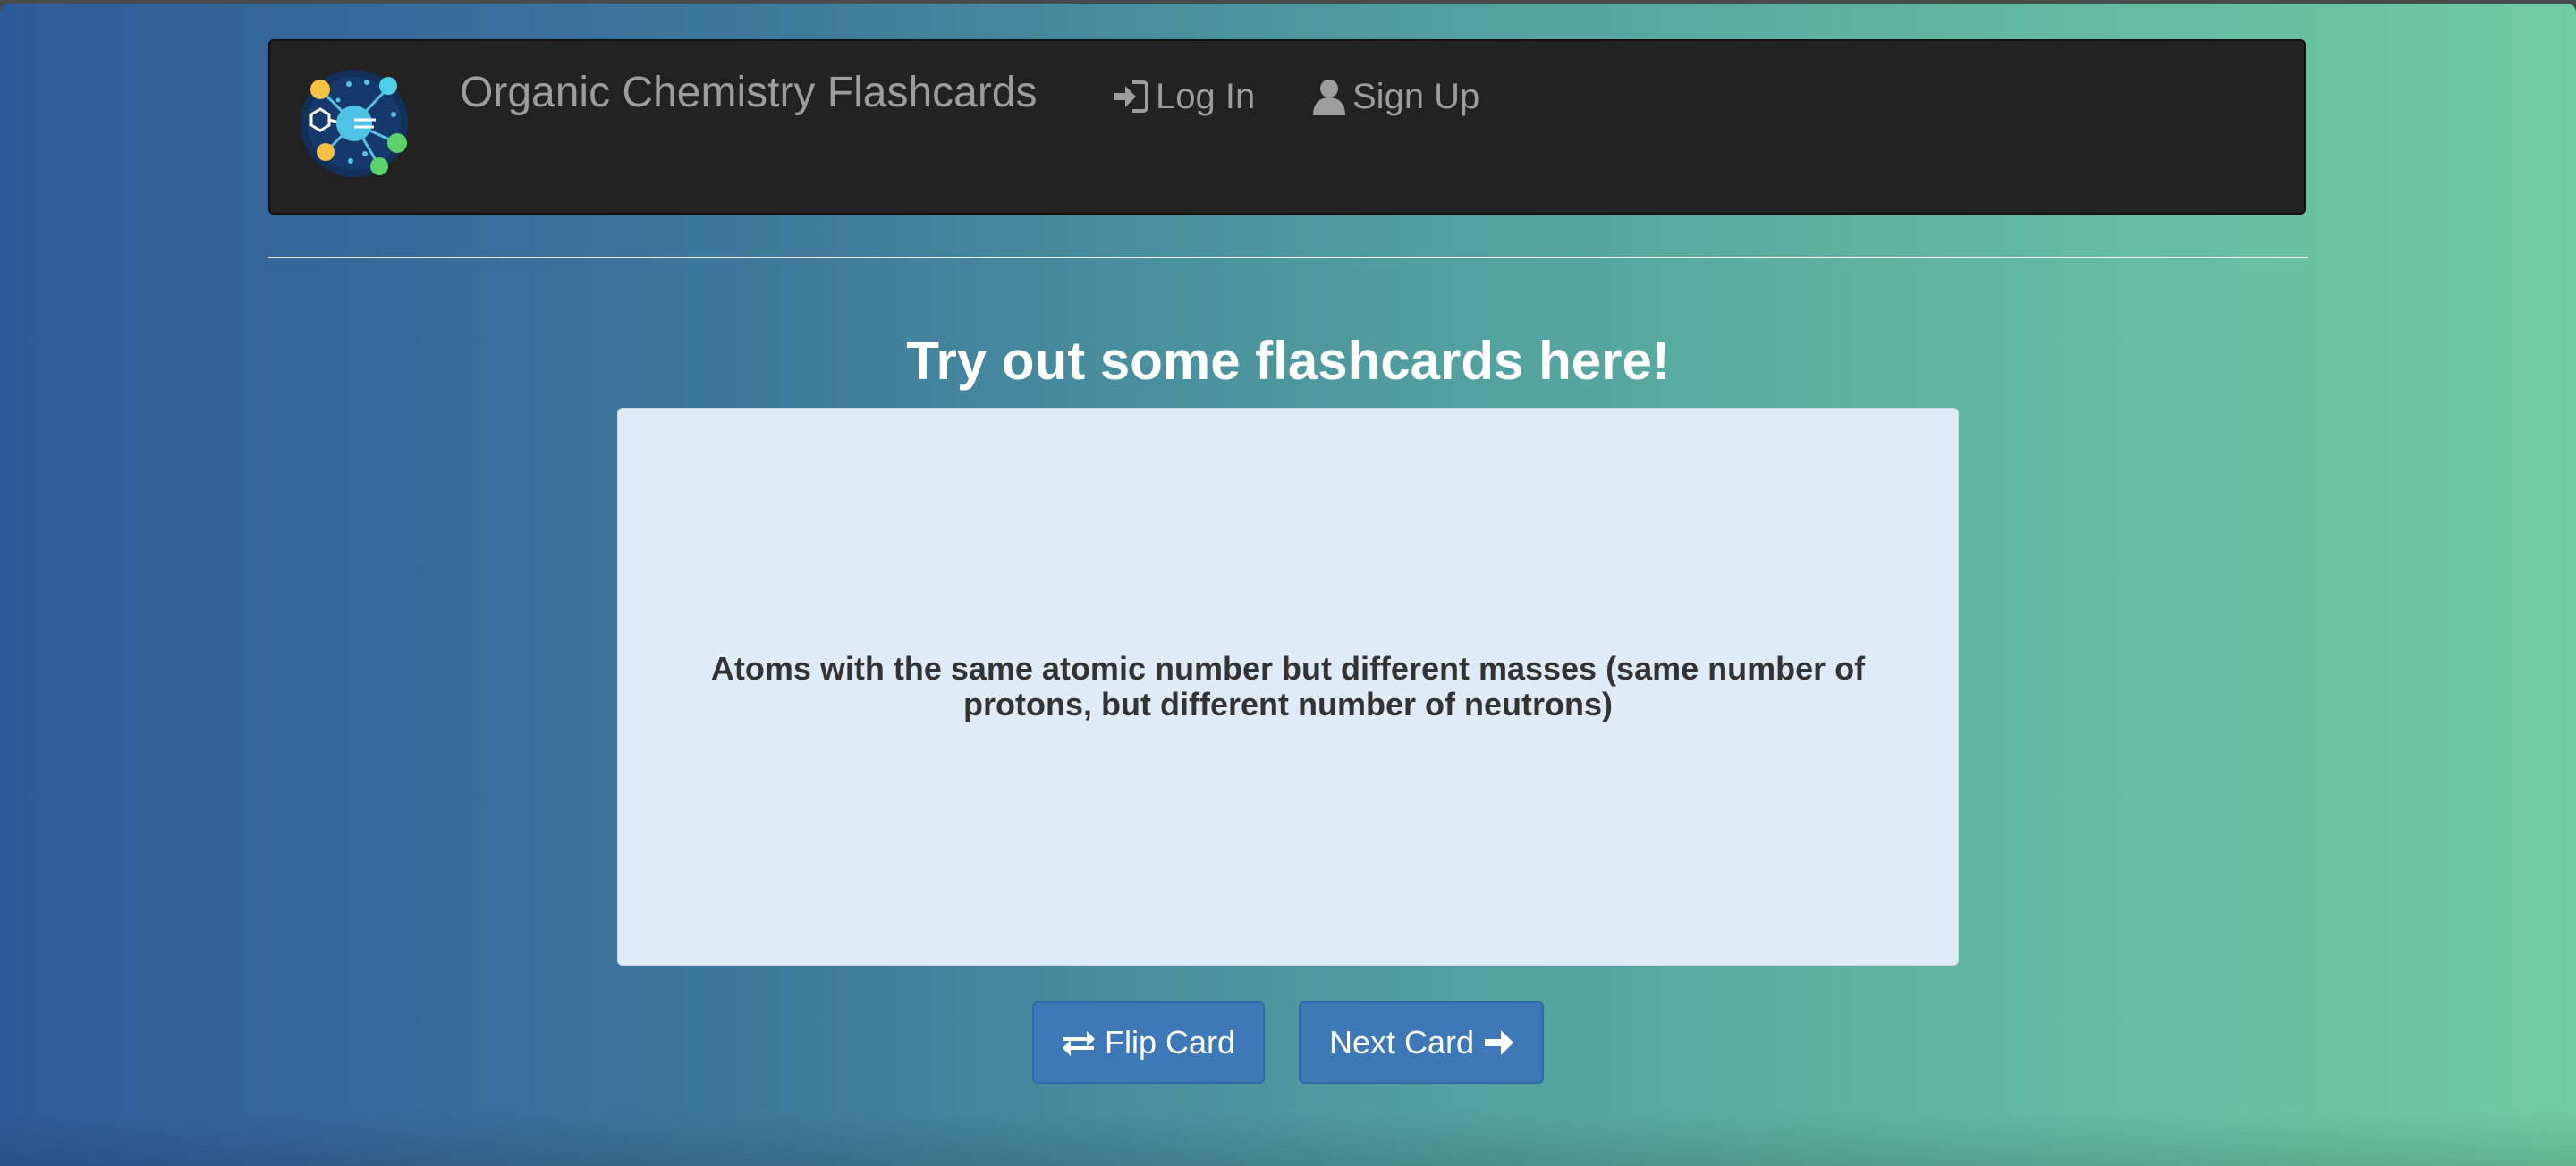 The image size is (2576, 1166). I want to click on page-title: Try out some flashcards here!, so click(1288, 361).